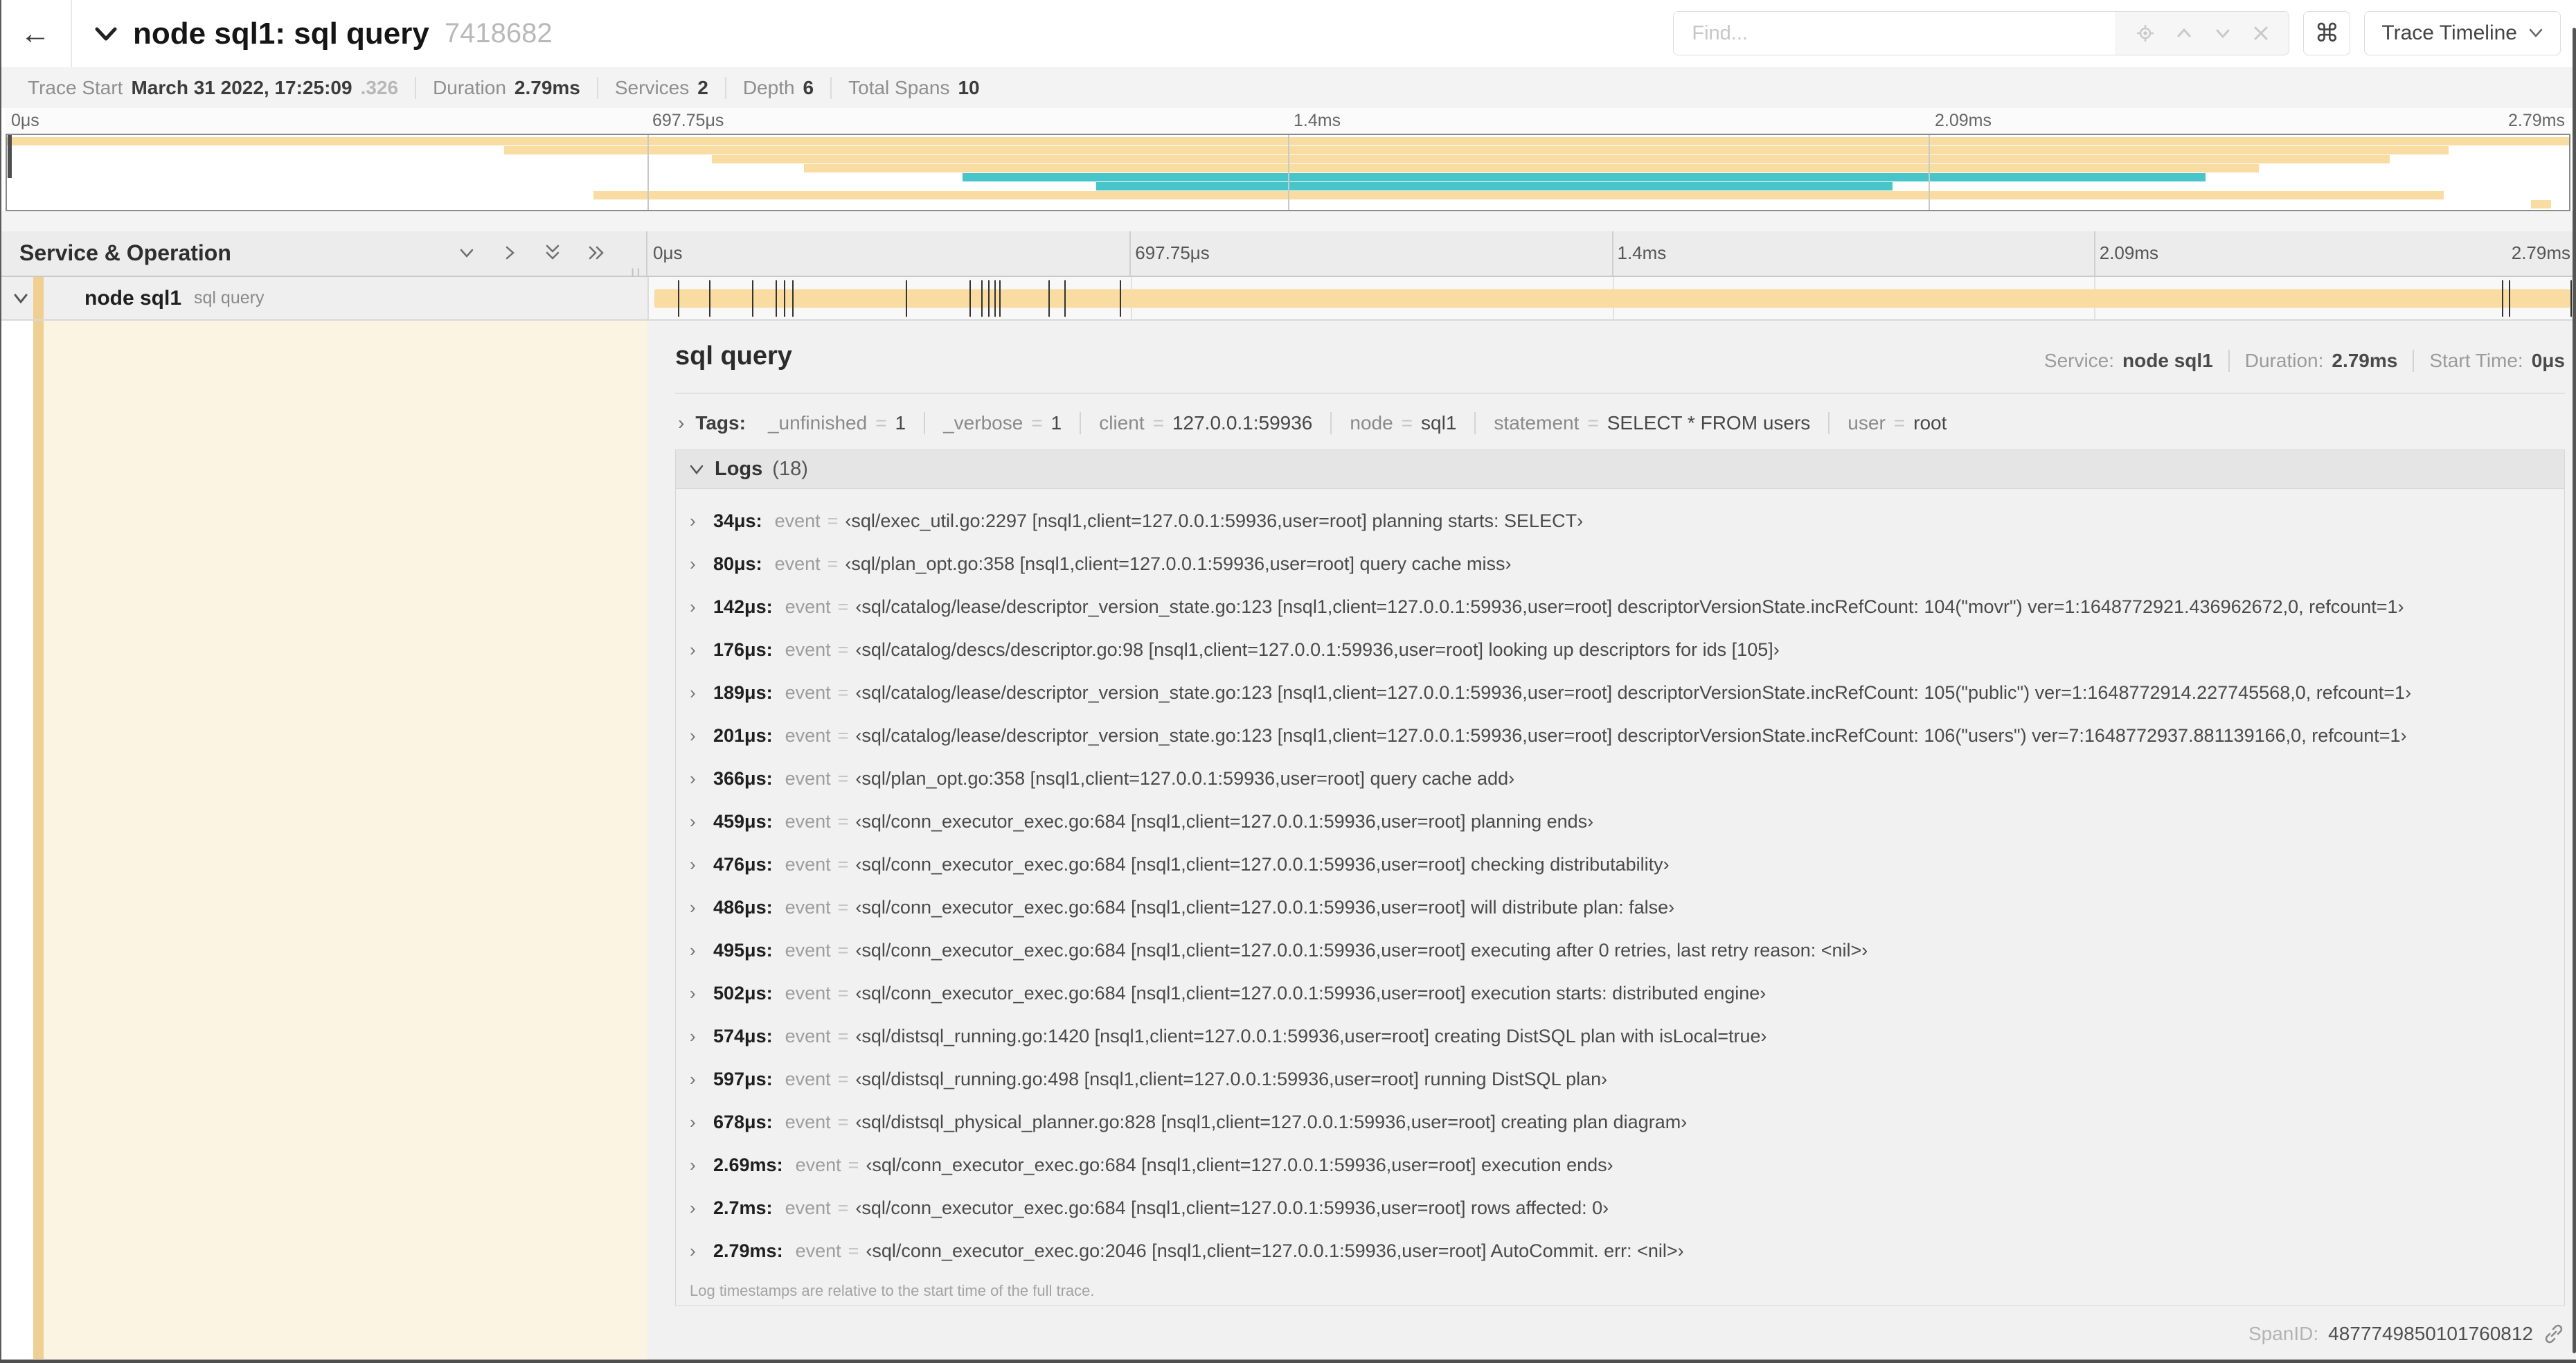  What do you see at coordinates (769, 87) in the screenshot?
I see `summary-label: Depth` at bounding box center [769, 87].